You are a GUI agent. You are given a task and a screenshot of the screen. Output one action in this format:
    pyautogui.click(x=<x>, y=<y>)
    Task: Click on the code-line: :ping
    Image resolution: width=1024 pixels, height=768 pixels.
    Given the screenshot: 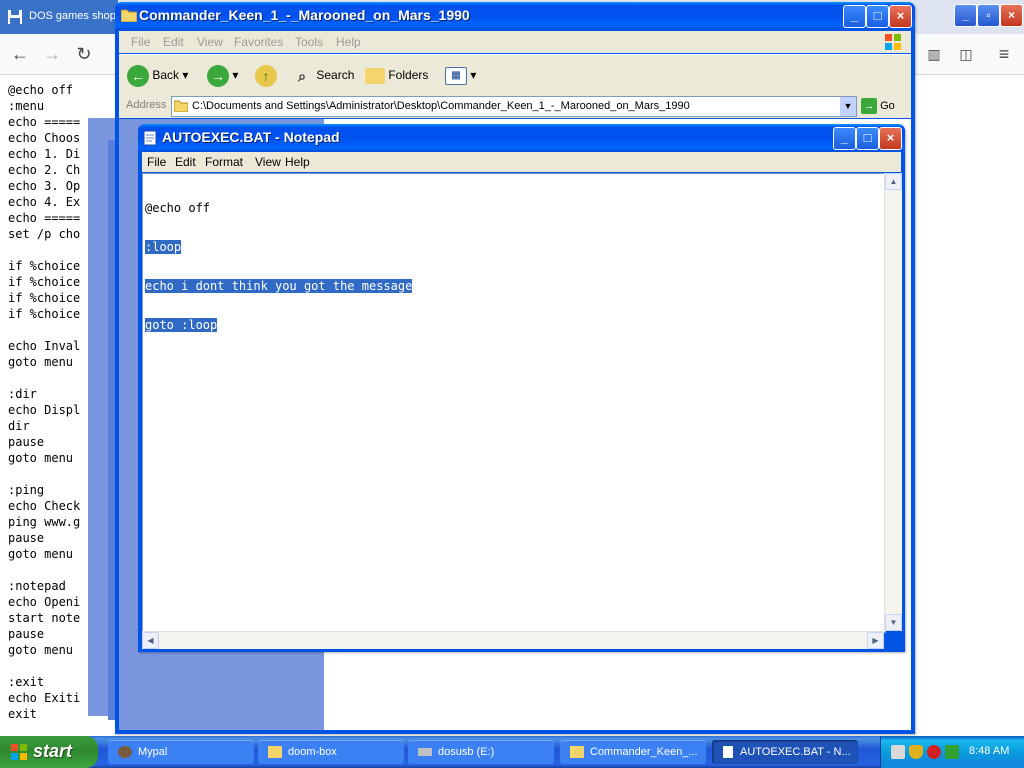 What is the action you would take?
    pyautogui.click(x=26, y=490)
    